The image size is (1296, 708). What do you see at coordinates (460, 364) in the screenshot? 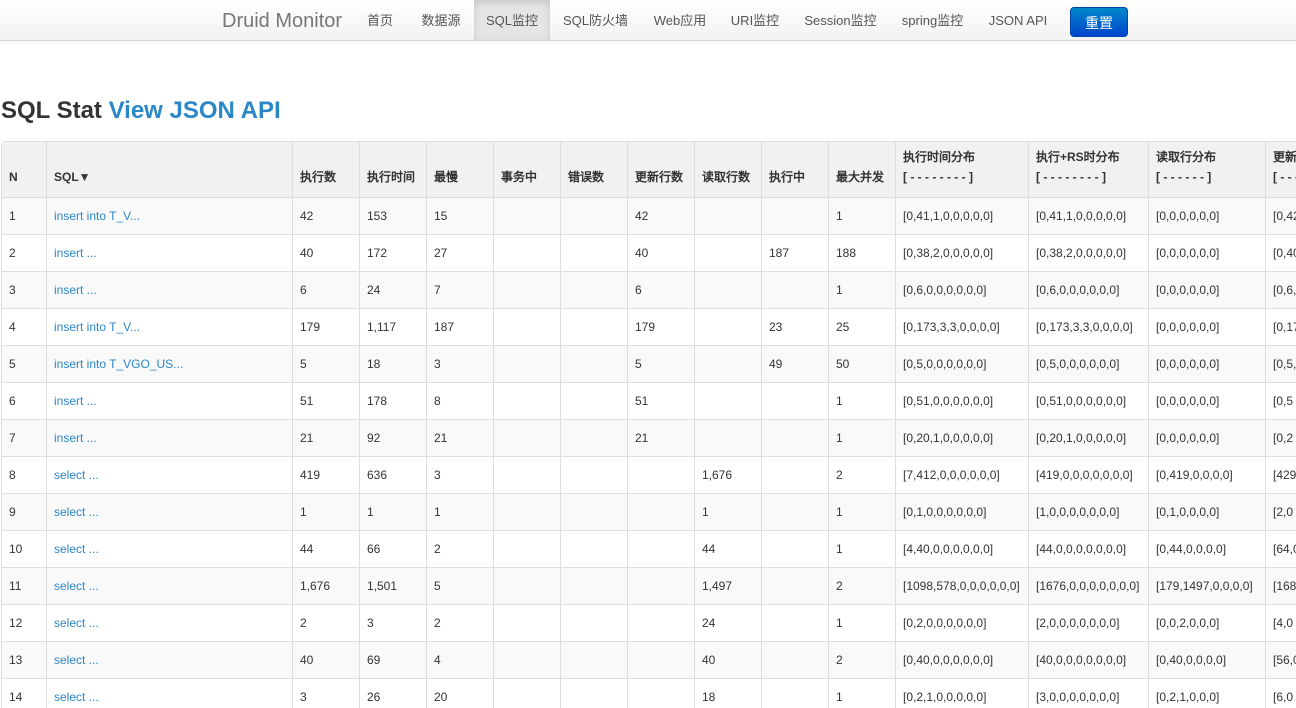
I see `col-slowest-cell: 3` at bounding box center [460, 364].